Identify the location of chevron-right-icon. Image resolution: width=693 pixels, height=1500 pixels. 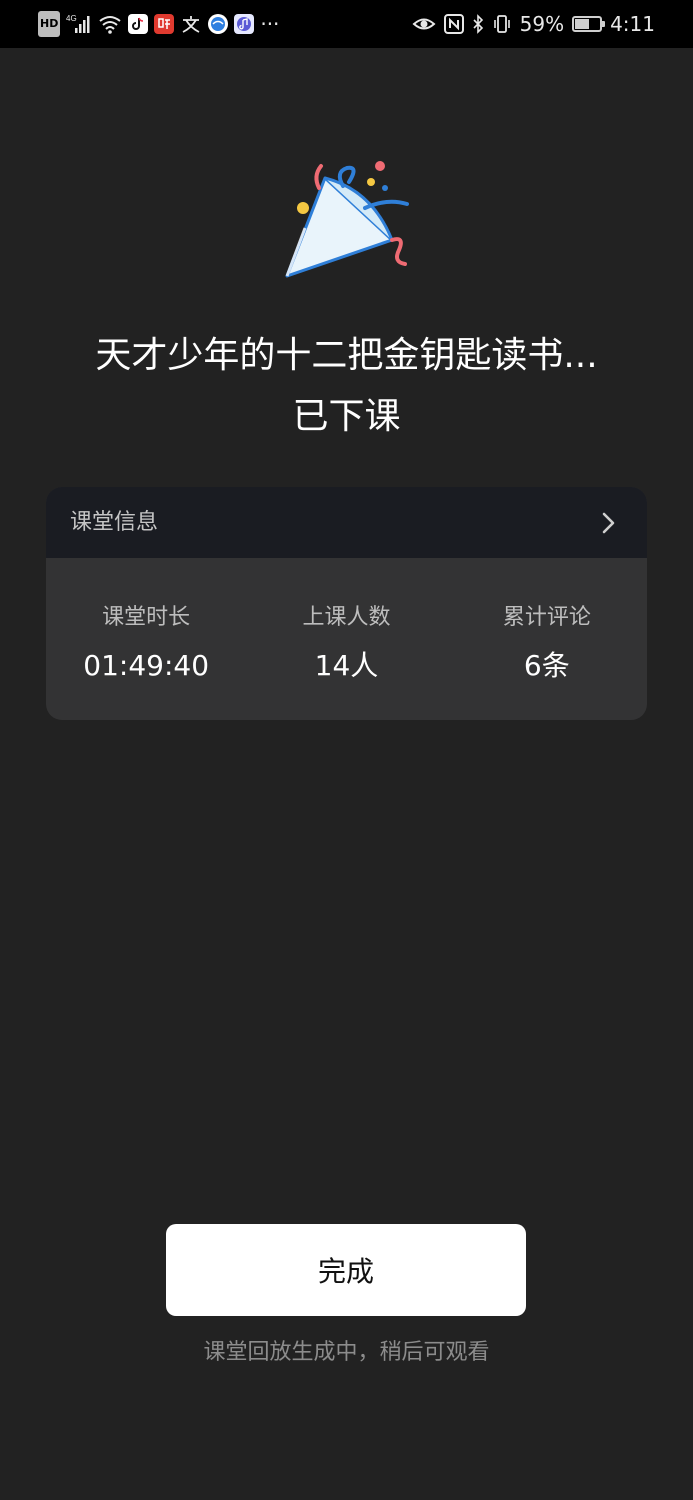
(608, 523).